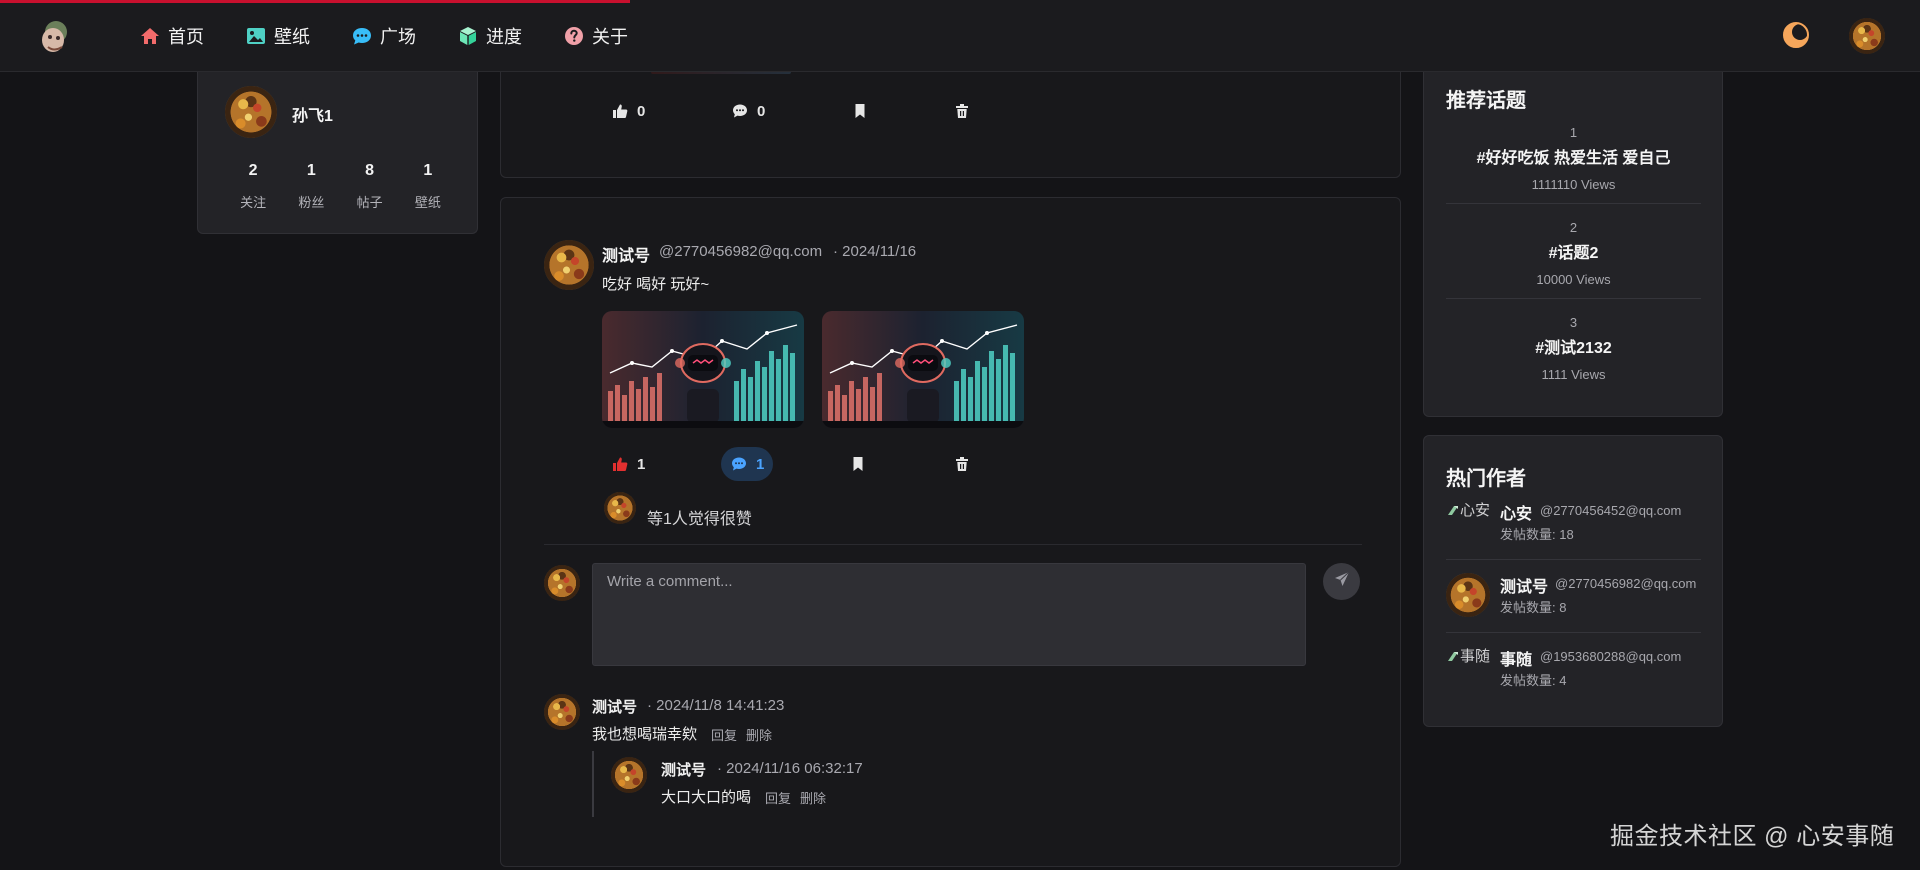  I want to click on topic-item: 1 #好好吃饭 热爱生活 爱自己 1111110 Views, so click(1573, 158).